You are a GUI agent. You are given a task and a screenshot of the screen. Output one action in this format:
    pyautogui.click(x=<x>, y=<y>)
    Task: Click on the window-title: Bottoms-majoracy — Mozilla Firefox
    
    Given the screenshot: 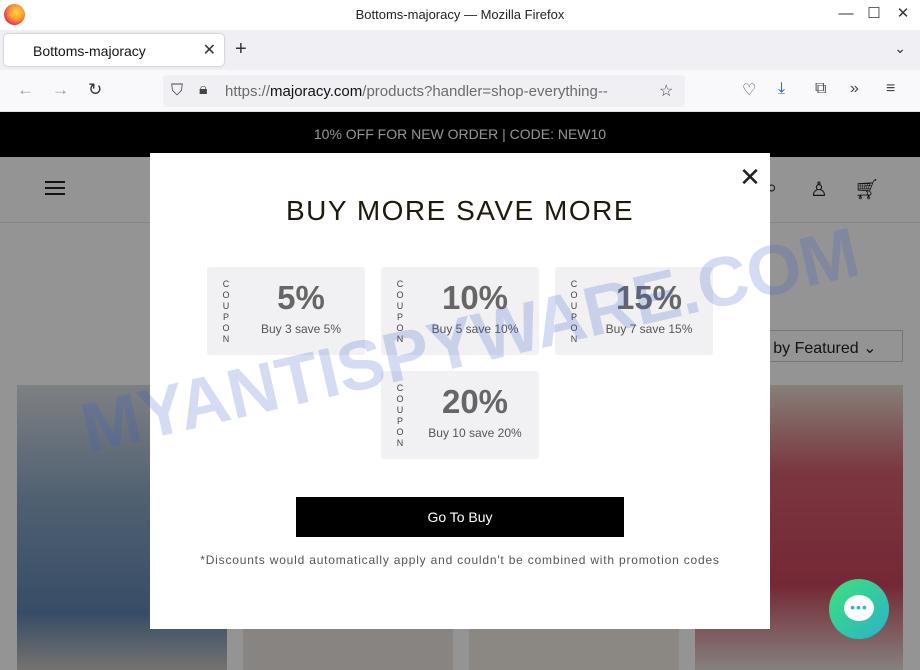 What is the action you would take?
    pyautogui.click(x=460, y=14)
    